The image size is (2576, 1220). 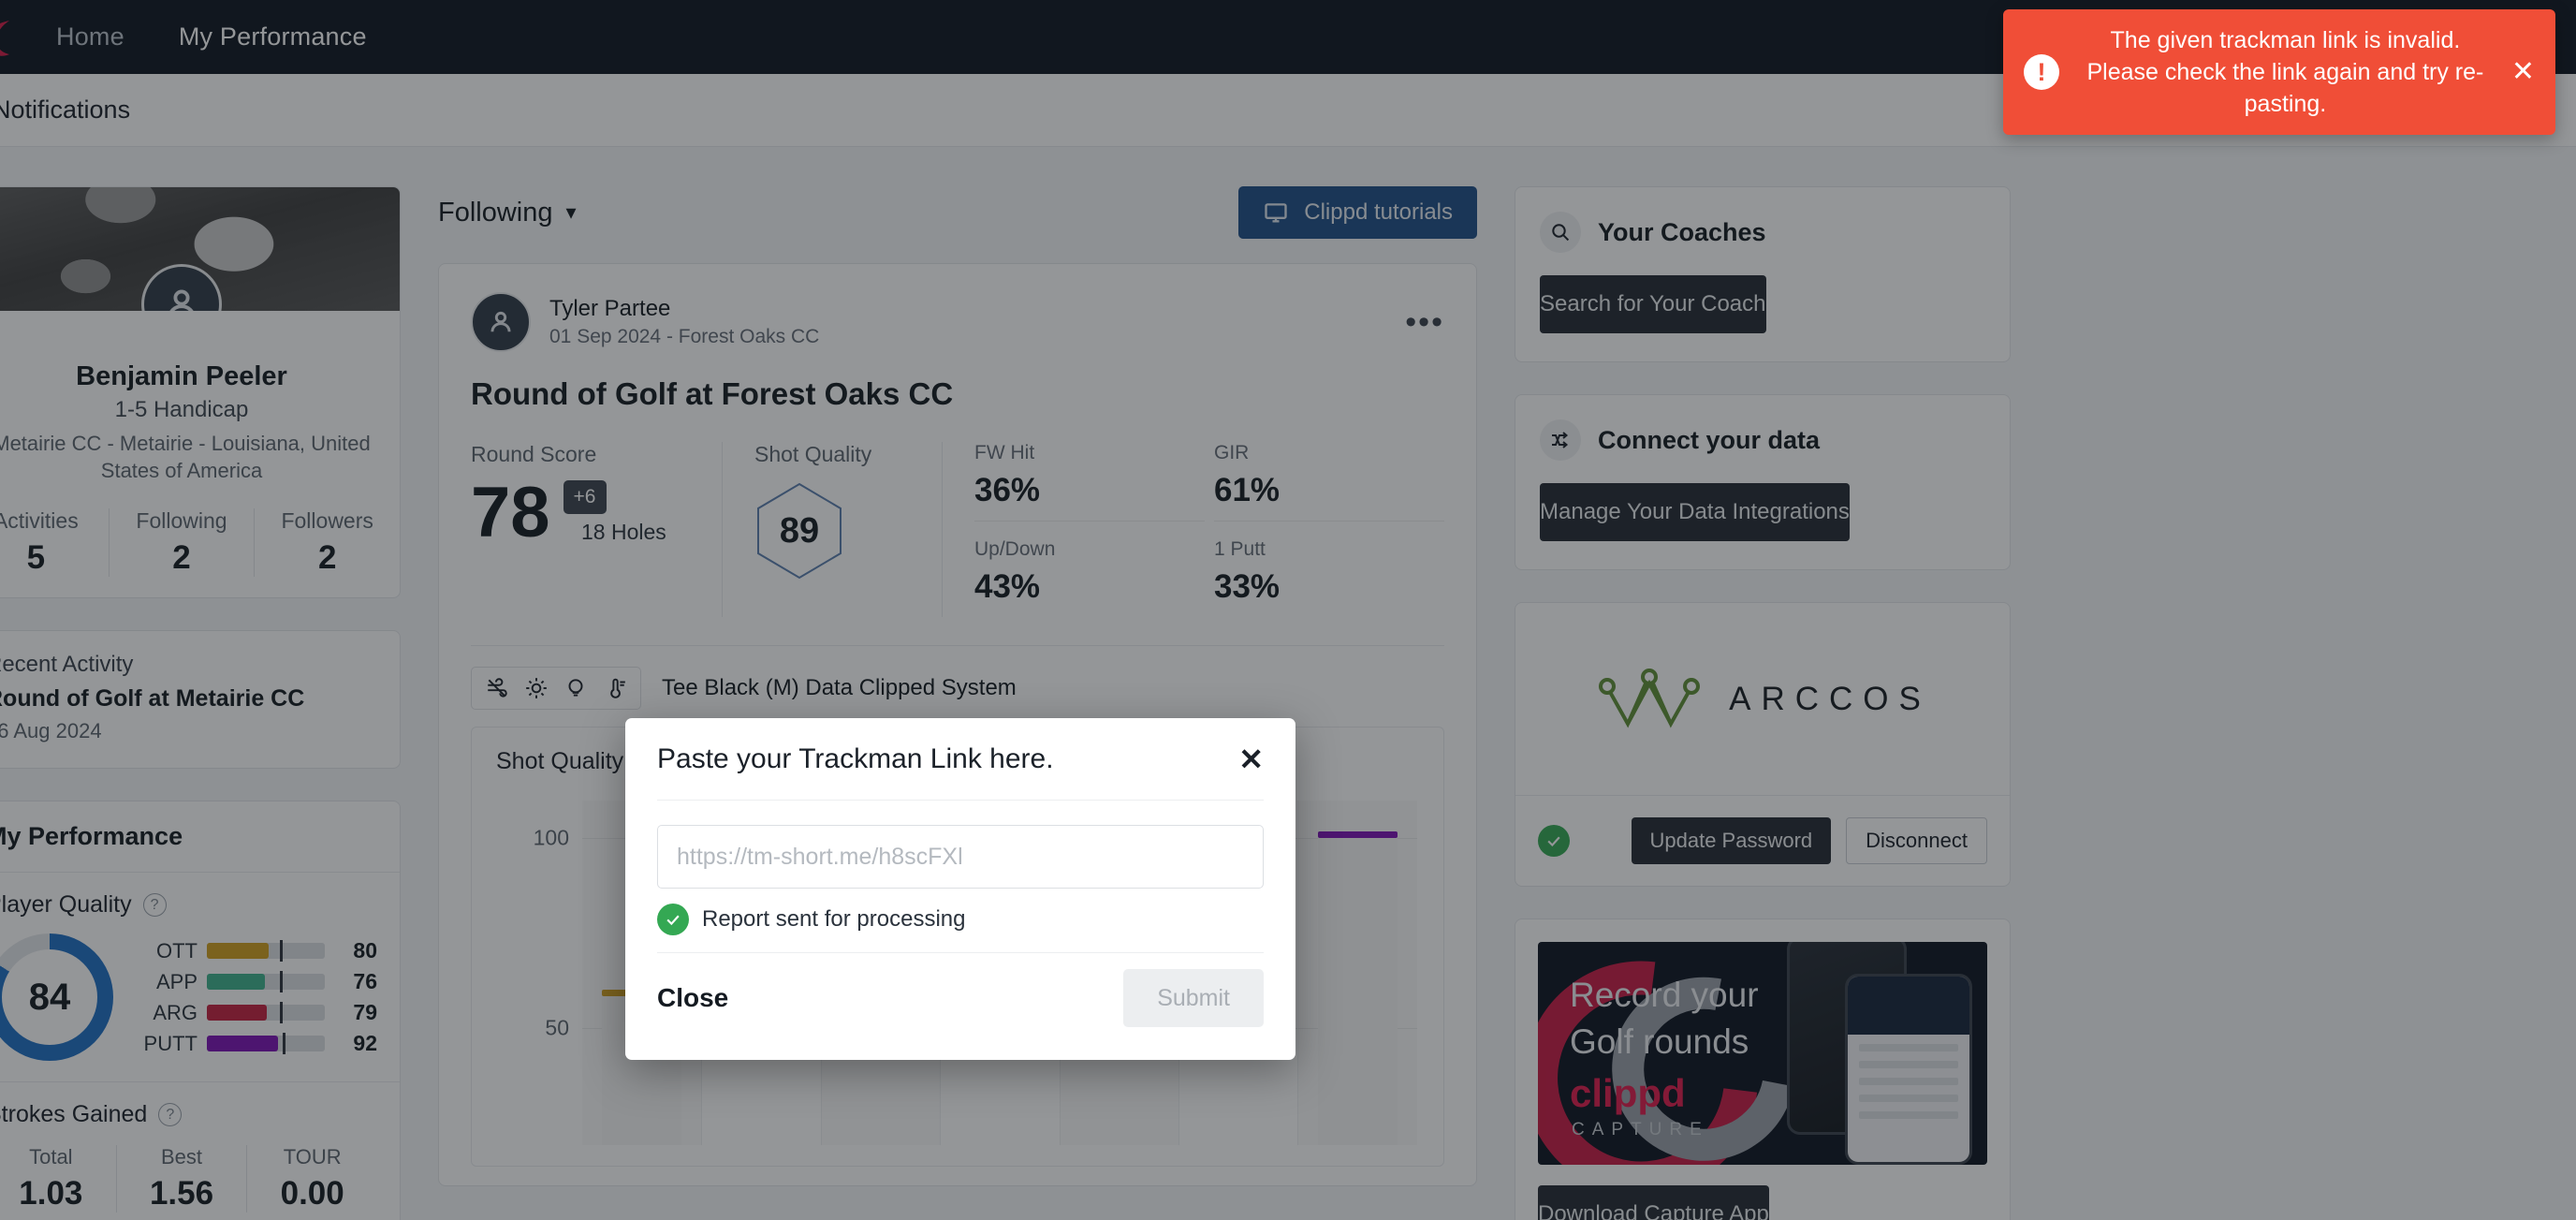 I want to click on modal-header: Paste your Trackman Link here. ✕, so click(x=961, y=759).